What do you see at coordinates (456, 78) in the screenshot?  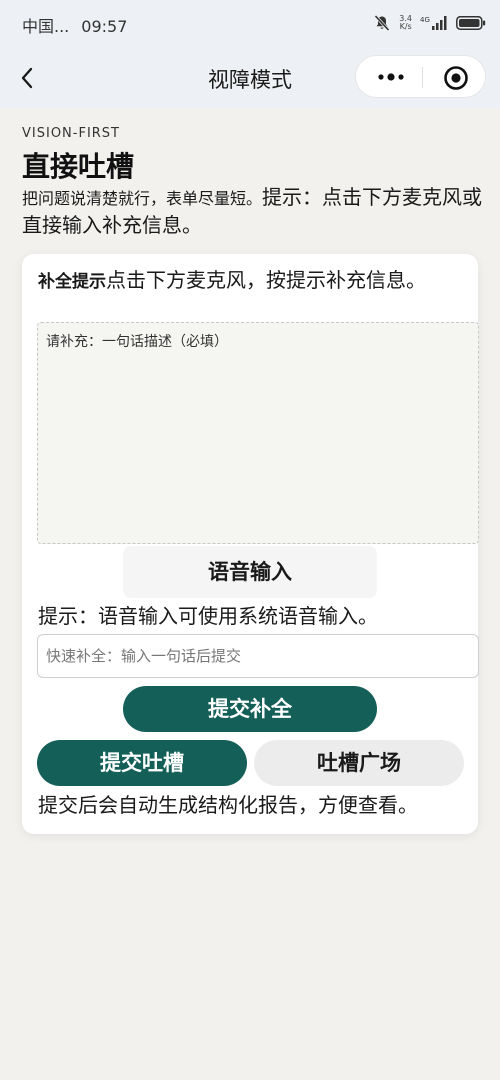 I see `target-icon` at bounding box center [456, 78].